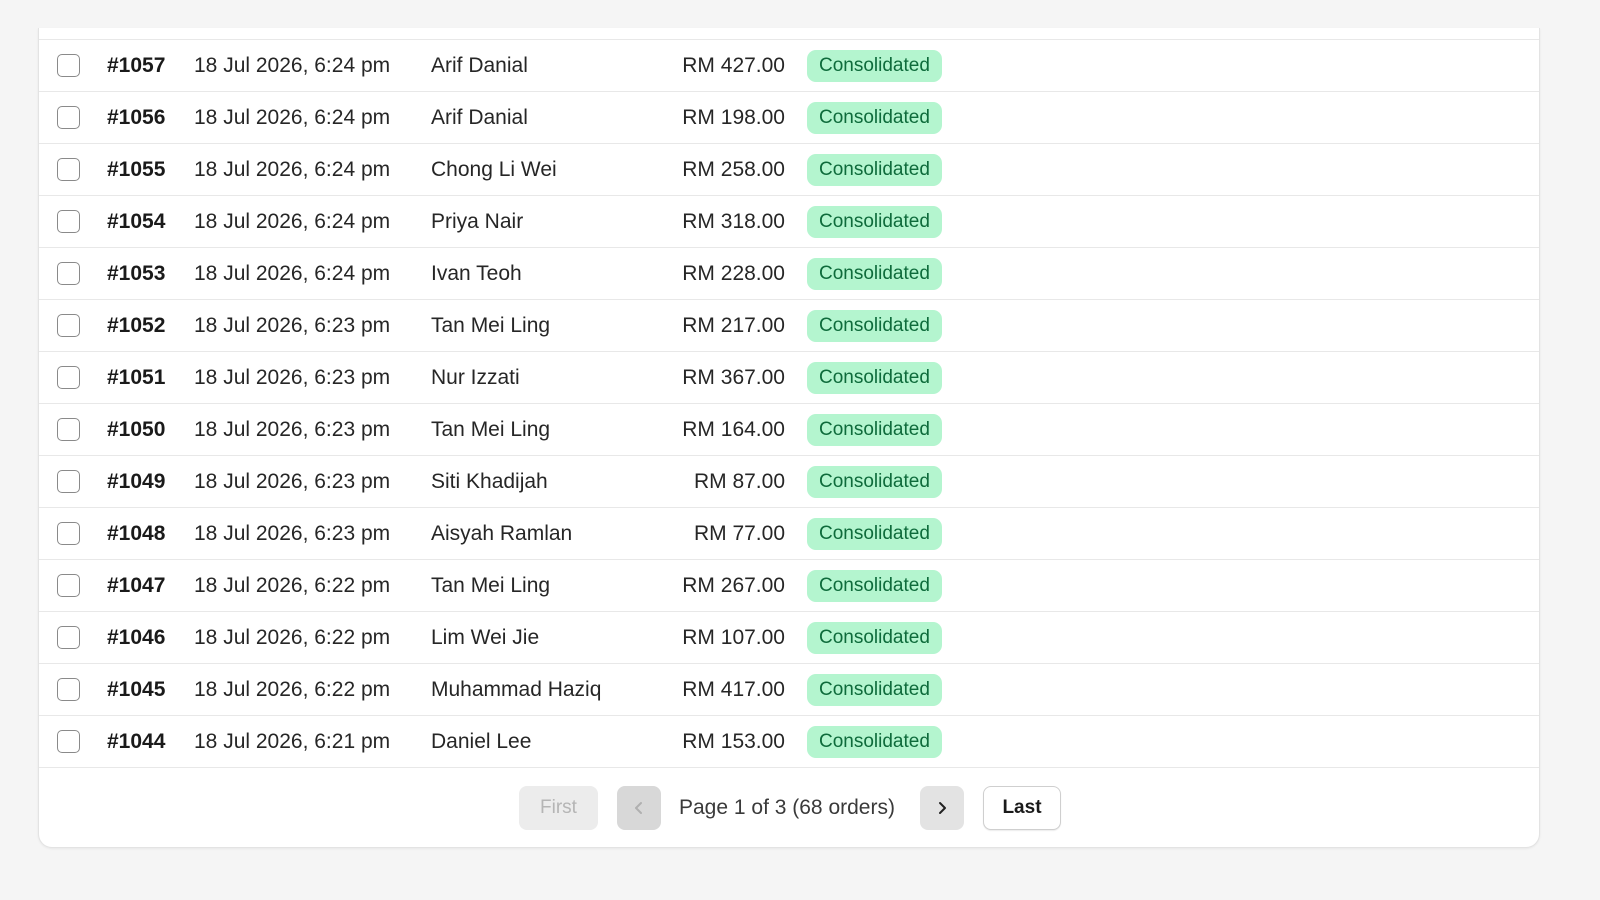  I want to click on order-number: #1053, so click(136, 274).